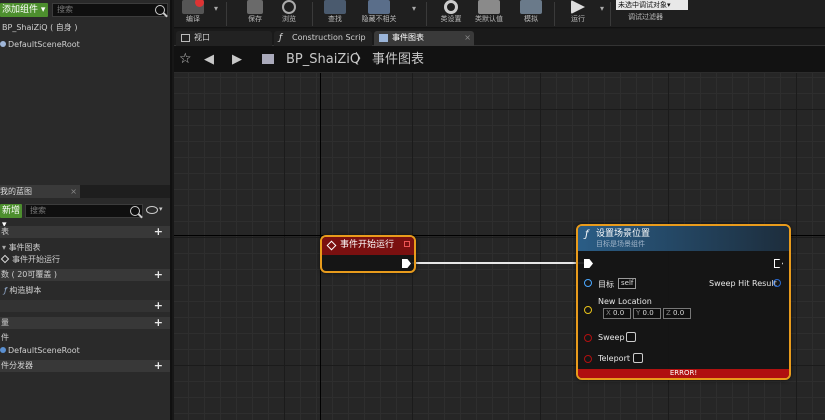 This screenshot has height=420, width=825. Describe the element at coordinates (84, 211) in the screenshot. I see `blueprint-search-input: 搜索` at that location.